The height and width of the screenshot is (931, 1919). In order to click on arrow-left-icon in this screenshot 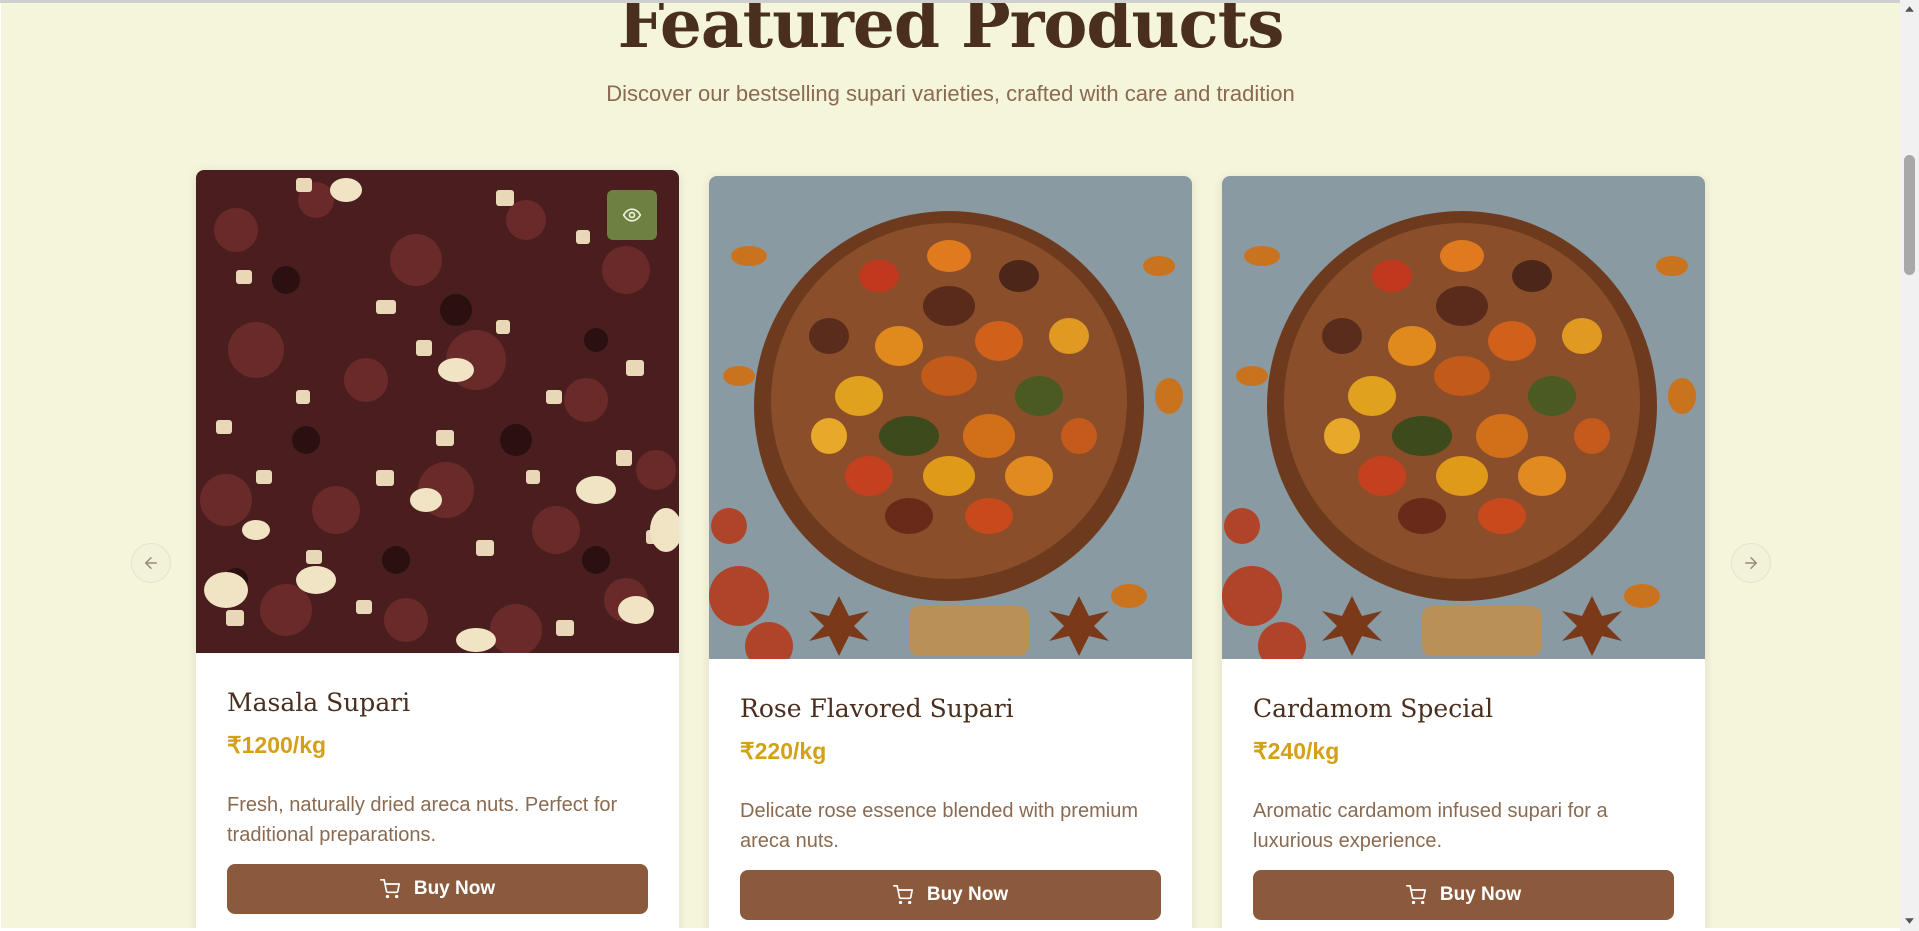, I will do `click(151, 563)`.